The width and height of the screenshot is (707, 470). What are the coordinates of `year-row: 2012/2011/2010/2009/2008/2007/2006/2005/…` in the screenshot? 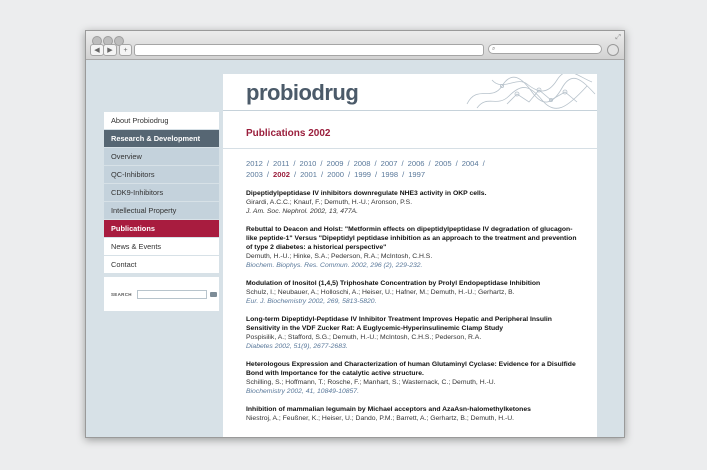 It's located at (396, 163).